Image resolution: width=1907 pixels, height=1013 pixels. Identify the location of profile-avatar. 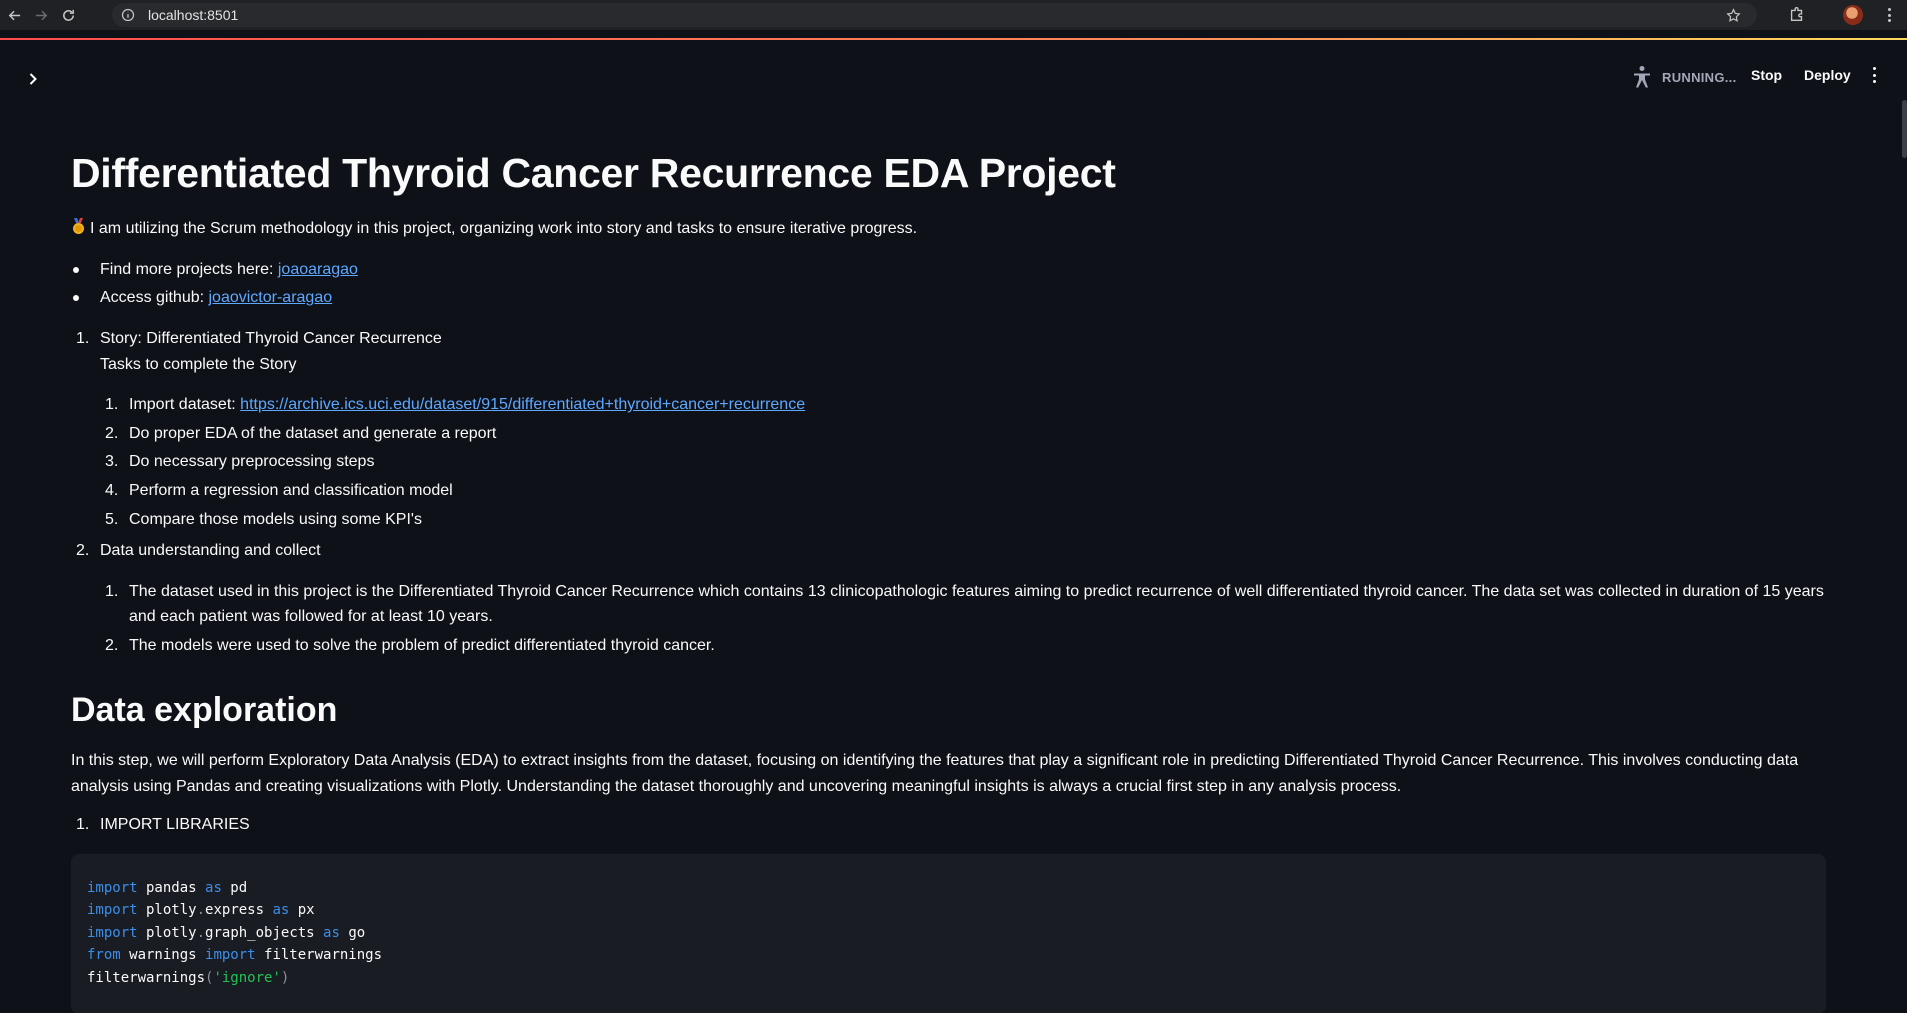
(1853, 15).